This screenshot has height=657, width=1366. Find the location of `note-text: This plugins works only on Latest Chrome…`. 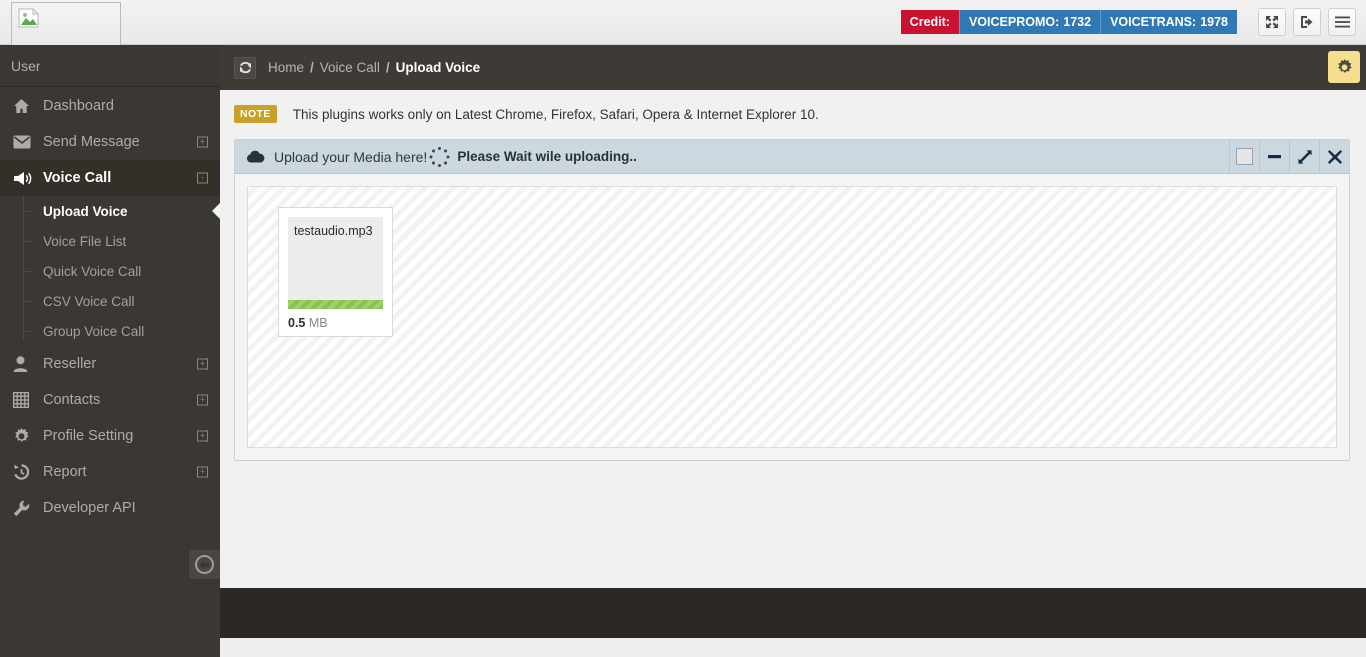

note-text: This plugins works only on Latest Chrome… is located at coordinates (555, 114).